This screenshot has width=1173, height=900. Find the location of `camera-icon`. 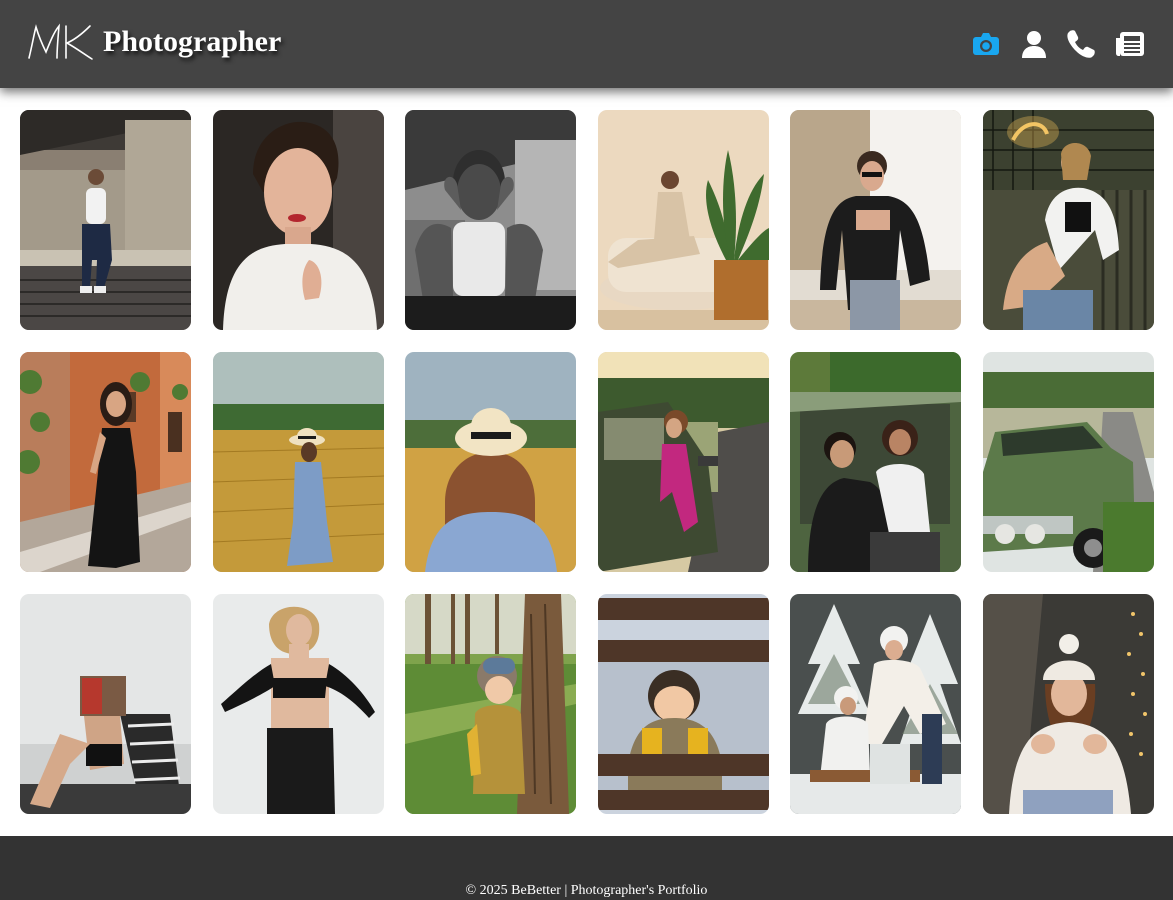

camera-icon is located at coordinates (986, 44).